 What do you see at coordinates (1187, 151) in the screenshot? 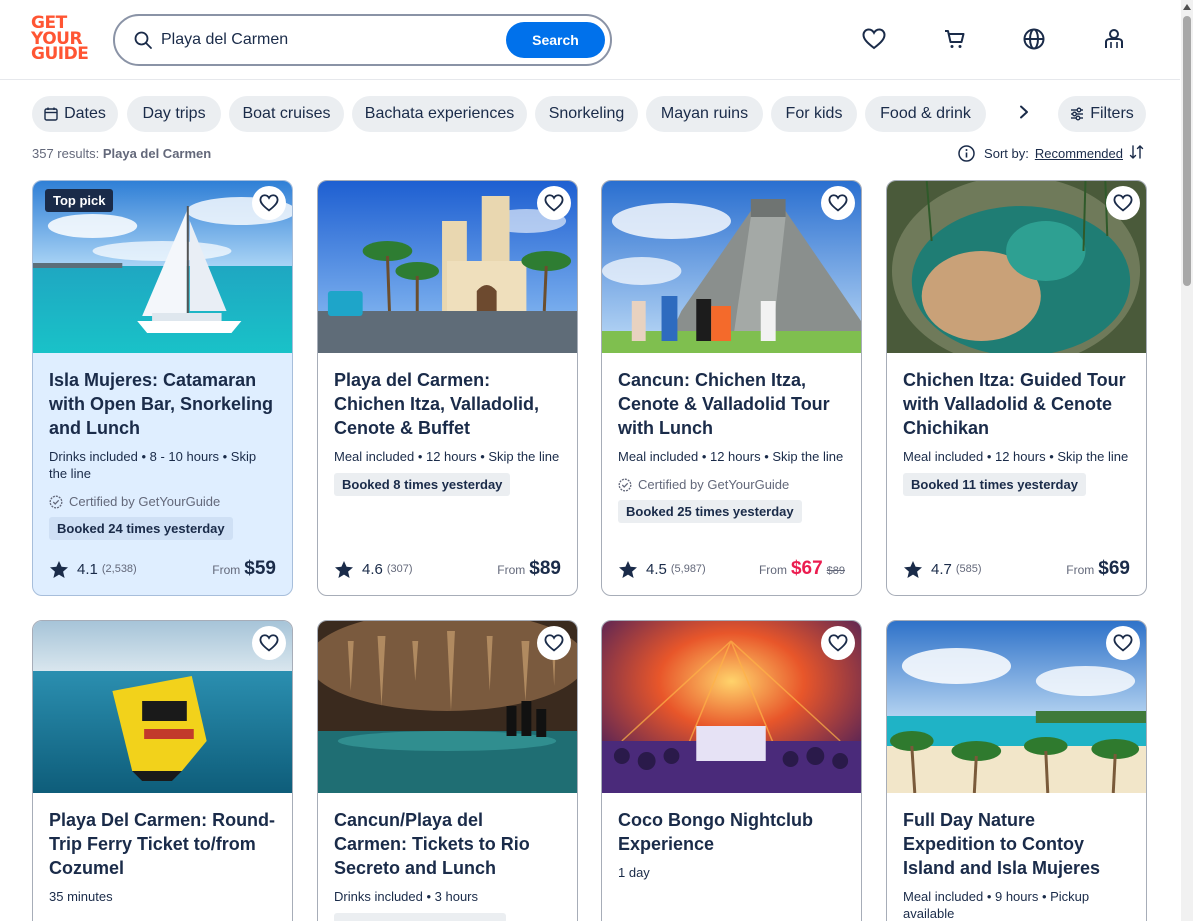
I see `scrollbar-thumb` at bounding box center [1187, 151].